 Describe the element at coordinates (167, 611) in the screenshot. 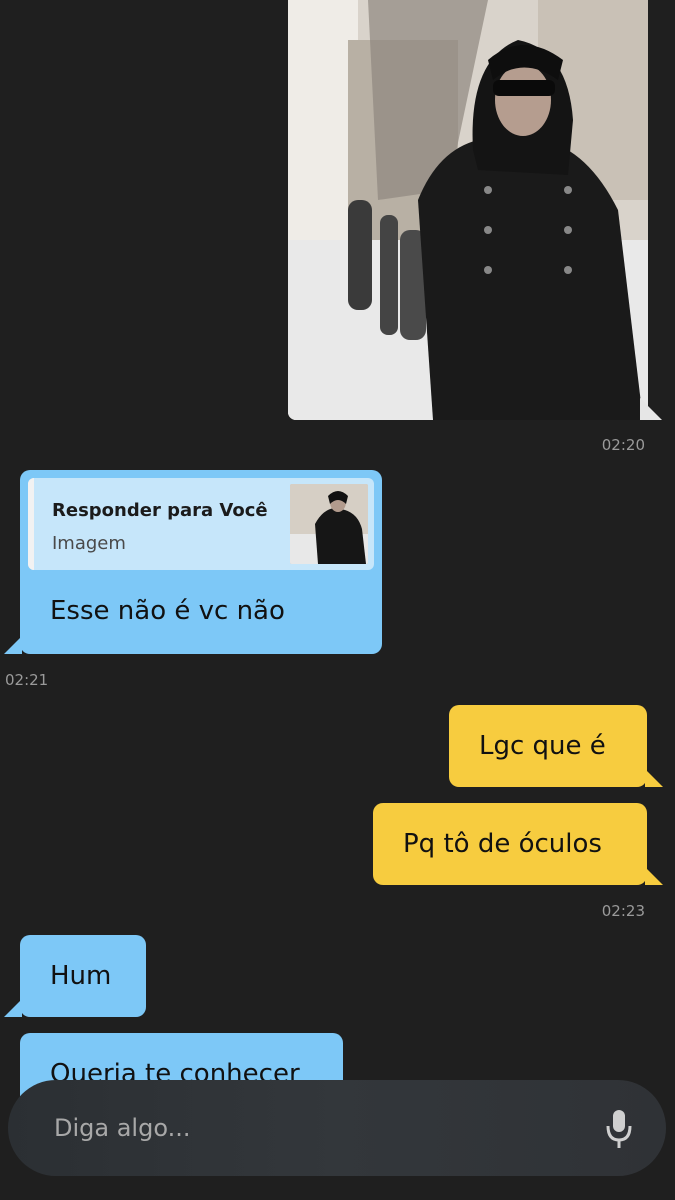

I see `reply-message-text: Esse não é vc não` at that location.